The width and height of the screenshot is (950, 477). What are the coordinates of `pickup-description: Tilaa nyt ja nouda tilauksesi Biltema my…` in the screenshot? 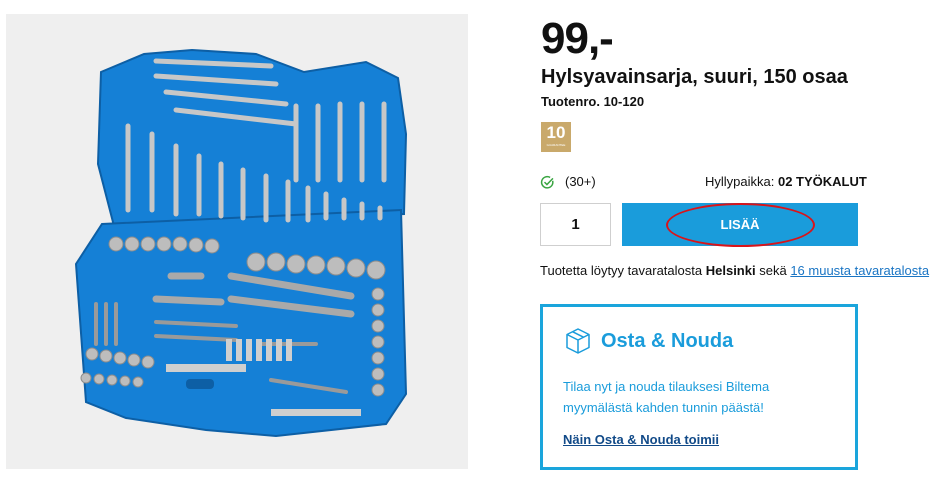 It's located at (666, 397).